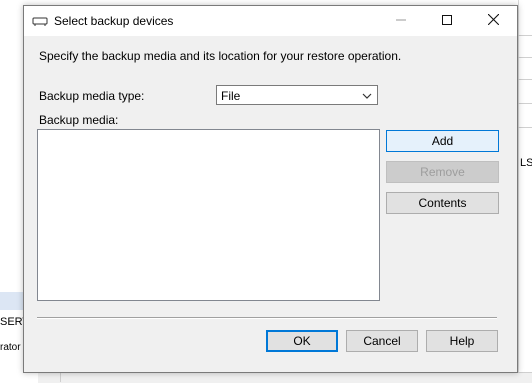  What do you see at coordinates (302, 341) in the screenshot?
I see `ok-button: OK` at bounding box center [302, 341].